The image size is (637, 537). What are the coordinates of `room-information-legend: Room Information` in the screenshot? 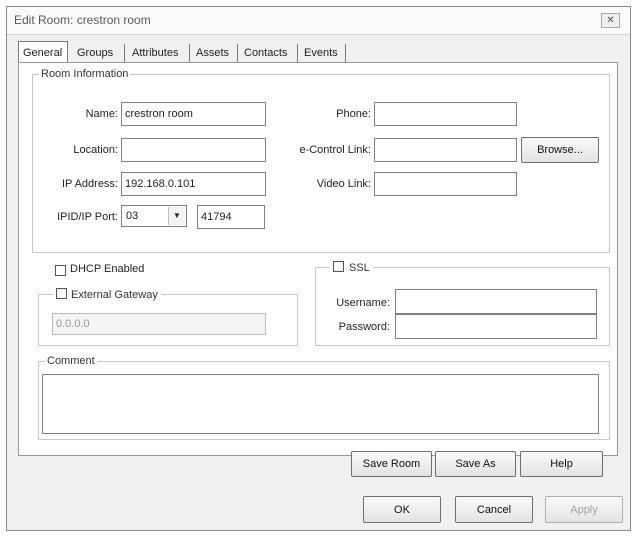 It's located at (85, 74).